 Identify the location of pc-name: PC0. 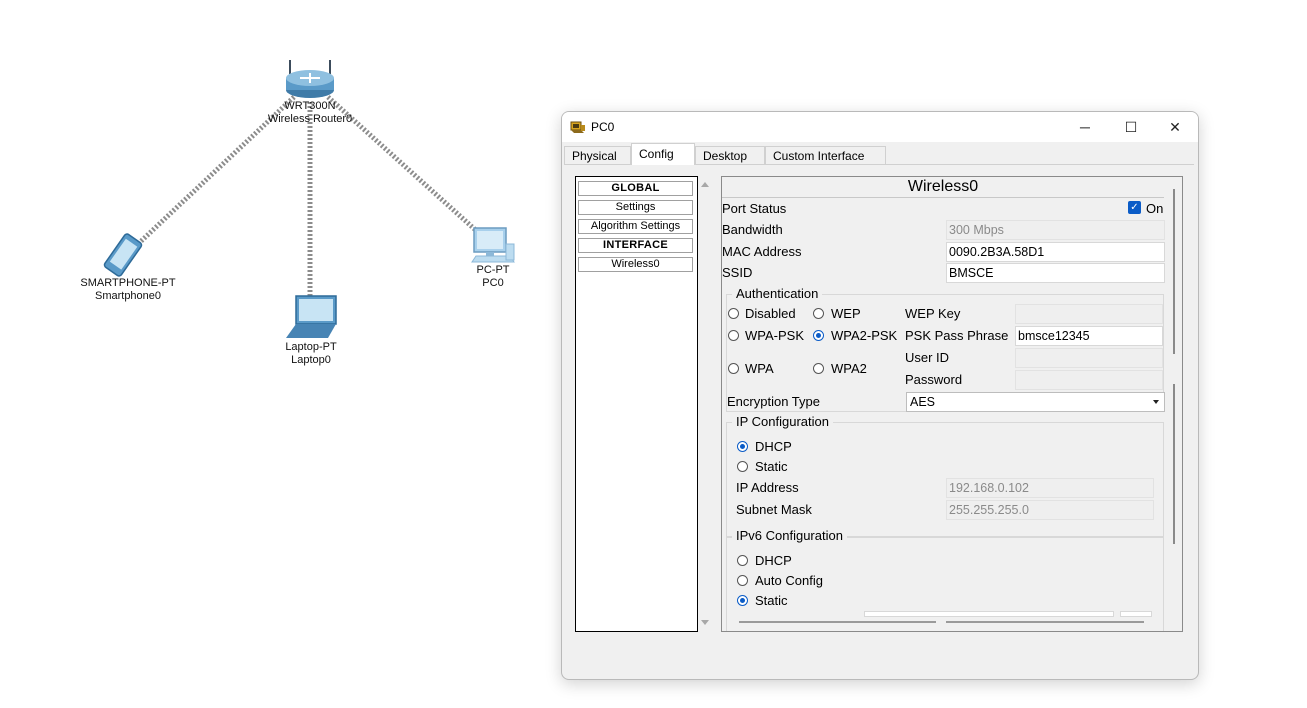
(493, 283).